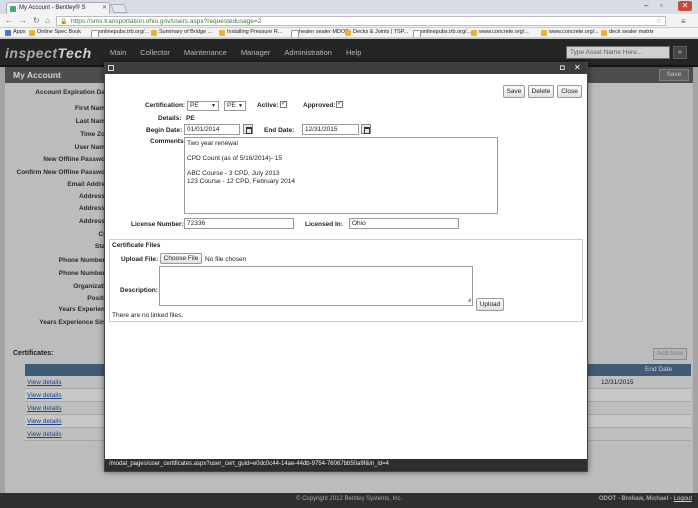 The width and height of the screenshot is (698, 508). What do you see at coordinates (683, 21) in the screenshot?
I see `browser-menu-icon: ≡` at bounding box center [683, 21].